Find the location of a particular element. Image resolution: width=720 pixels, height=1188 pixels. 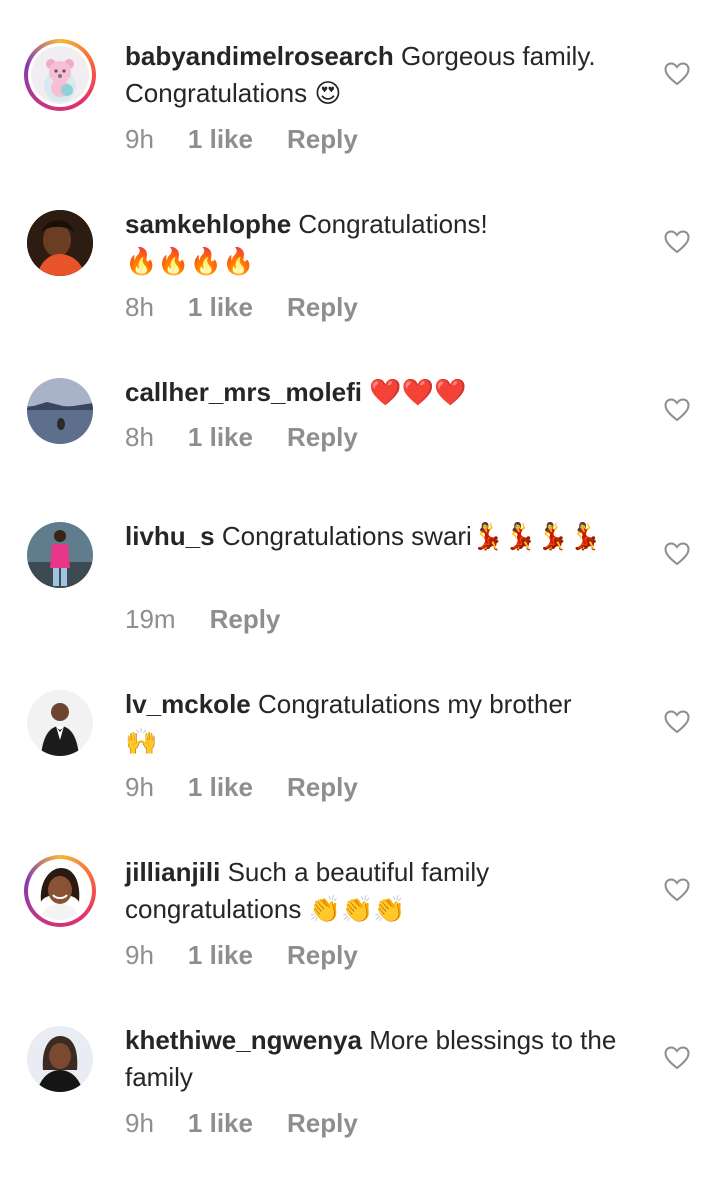

comment-username: lv_mckole is located at coordinates (188, 704).